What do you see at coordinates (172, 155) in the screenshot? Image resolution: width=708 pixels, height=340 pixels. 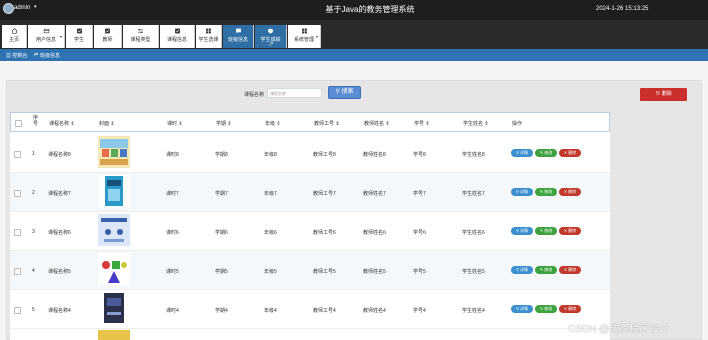 I see `cell-hours: 课时8` at bounding box center [172, 155].